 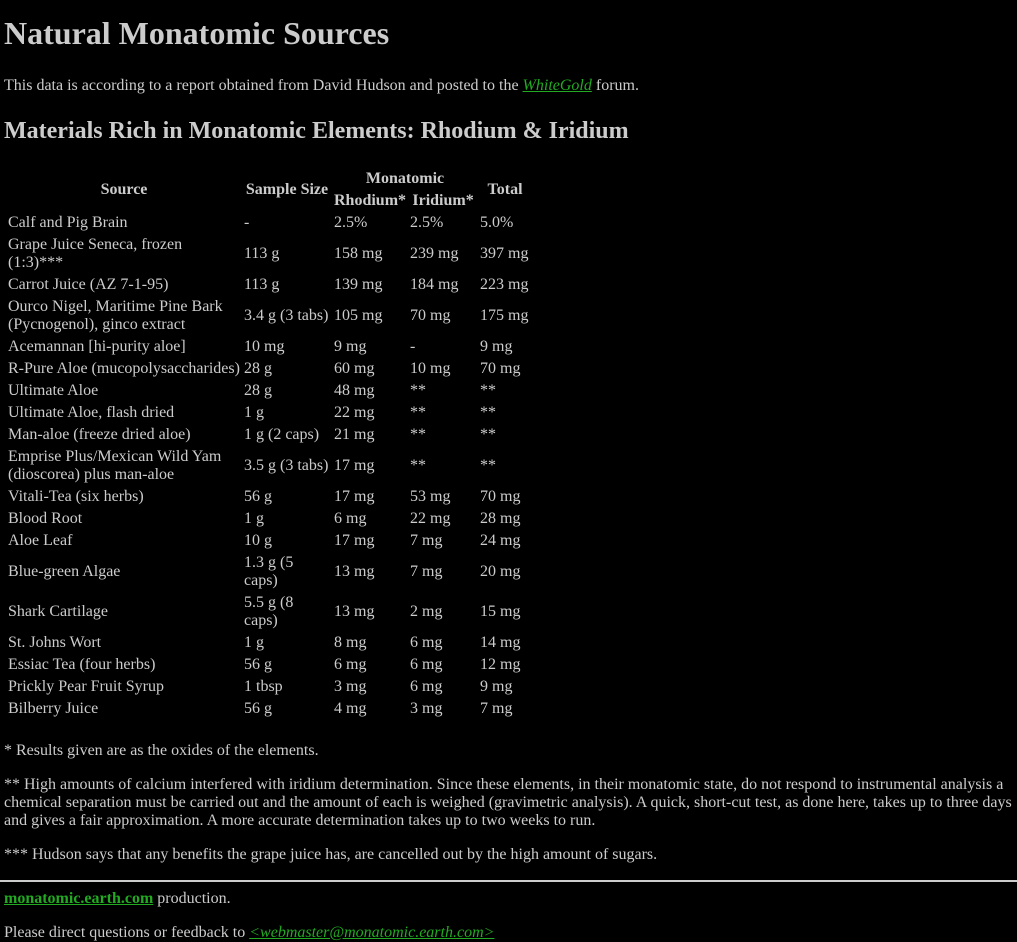 I want to click on cell-total: 9 mg, so click(x=496, y=346).